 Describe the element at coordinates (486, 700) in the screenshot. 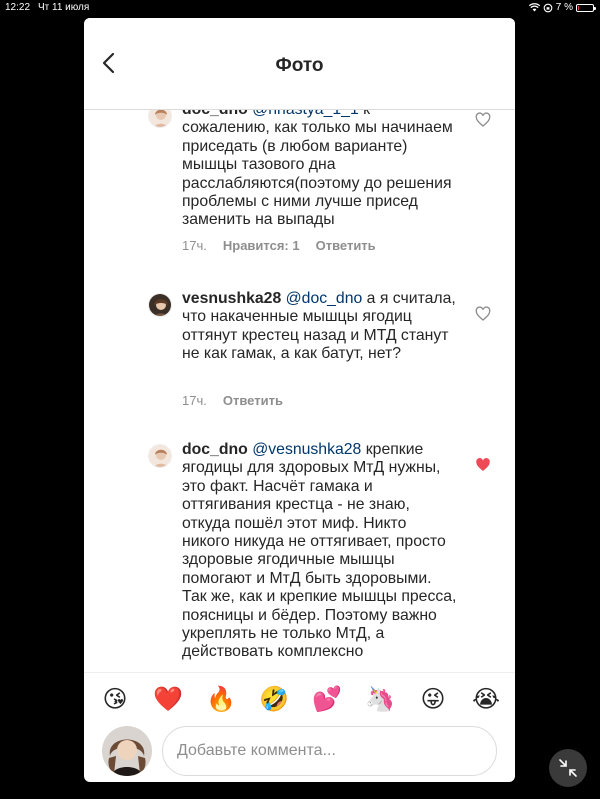

I see `emoji-crying: 😭` at that location.